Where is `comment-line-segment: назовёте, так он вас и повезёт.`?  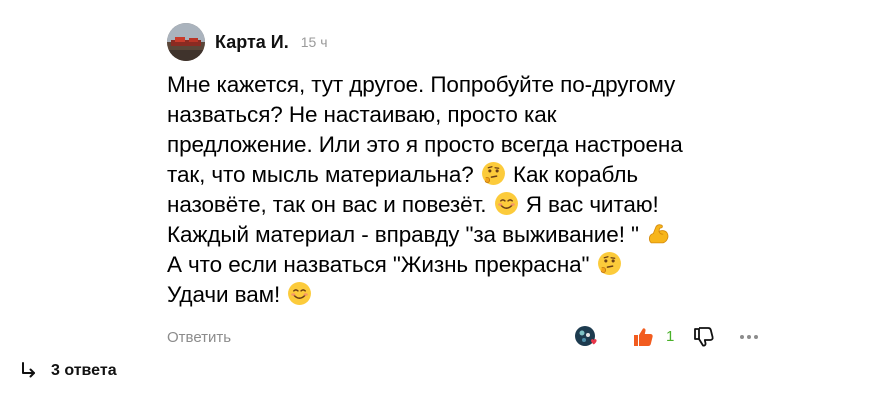
comment-line-segment: назовёте, так он вас и повезёт. is located at coordinates (330, 204).